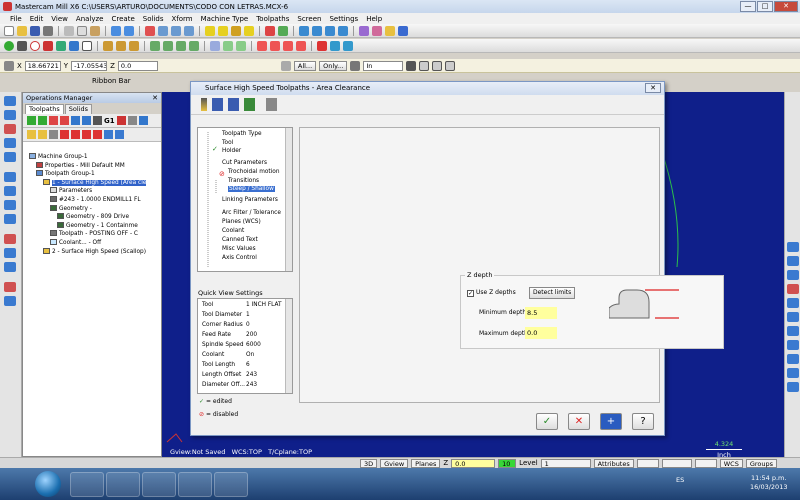 This screenshot has width=800, height=500. What do you see at coordinates (22, 45) in the screenshot?
I see `line-icon` at bounding box center [22, 45].